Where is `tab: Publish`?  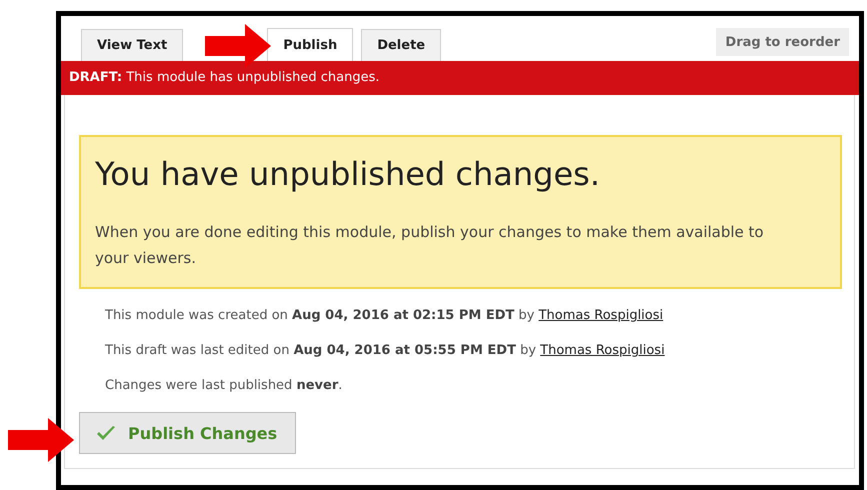 tab: Publish is located at coordinates (310, 44).